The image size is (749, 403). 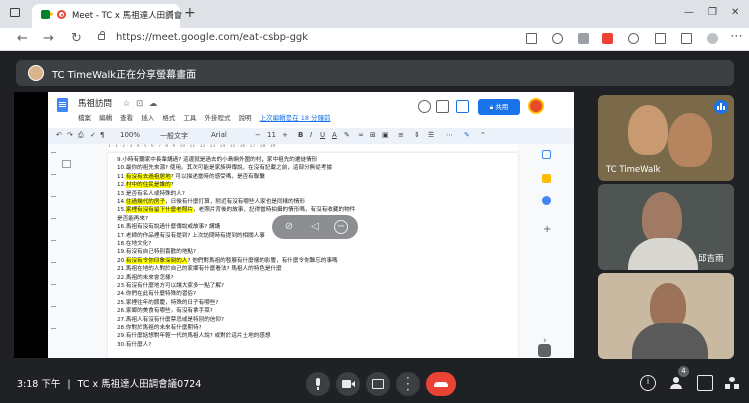 What do you see at coordinates (546, 154) in the screenshot?
I see `calendar-icon` at bounding box center [546, 154].